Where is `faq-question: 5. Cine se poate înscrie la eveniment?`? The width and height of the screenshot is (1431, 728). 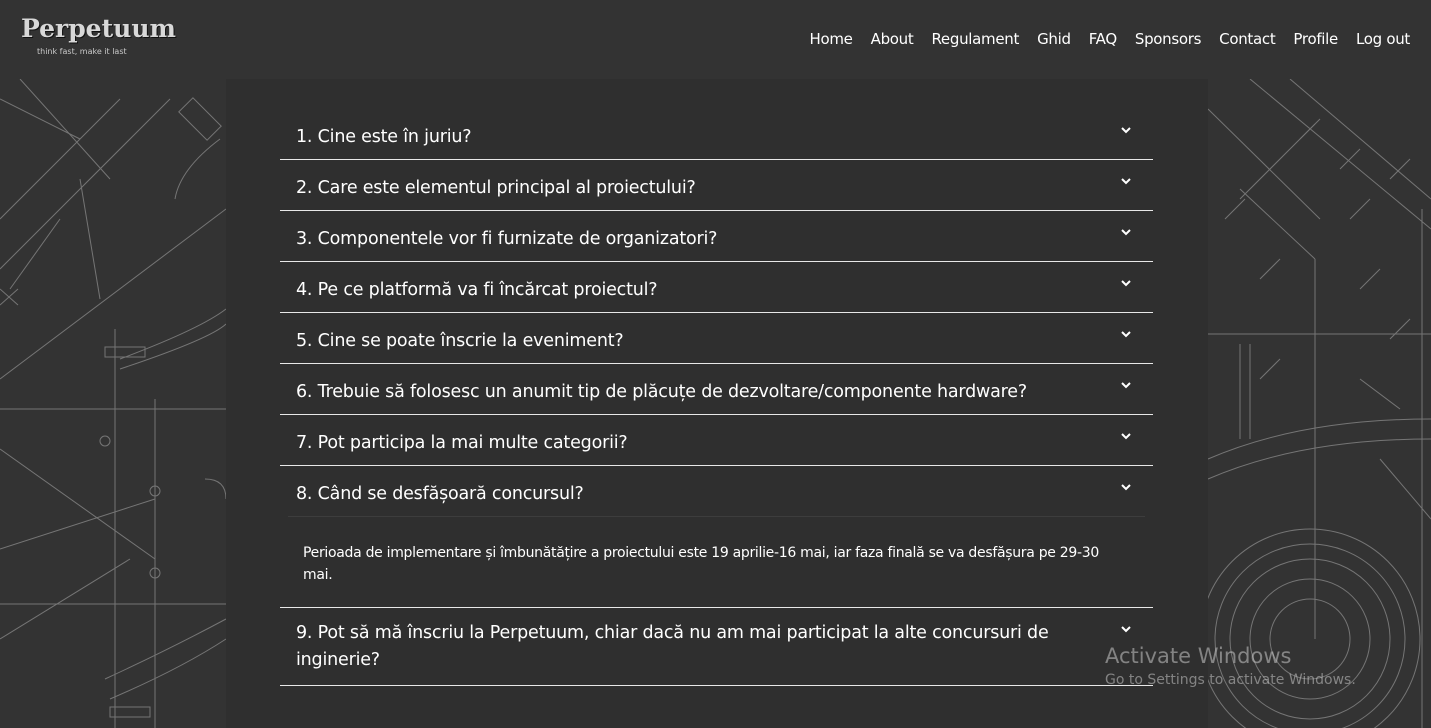
faq-question: 5. Cine se poate înscrie la eveniment? is located at coordinates (716, 338).